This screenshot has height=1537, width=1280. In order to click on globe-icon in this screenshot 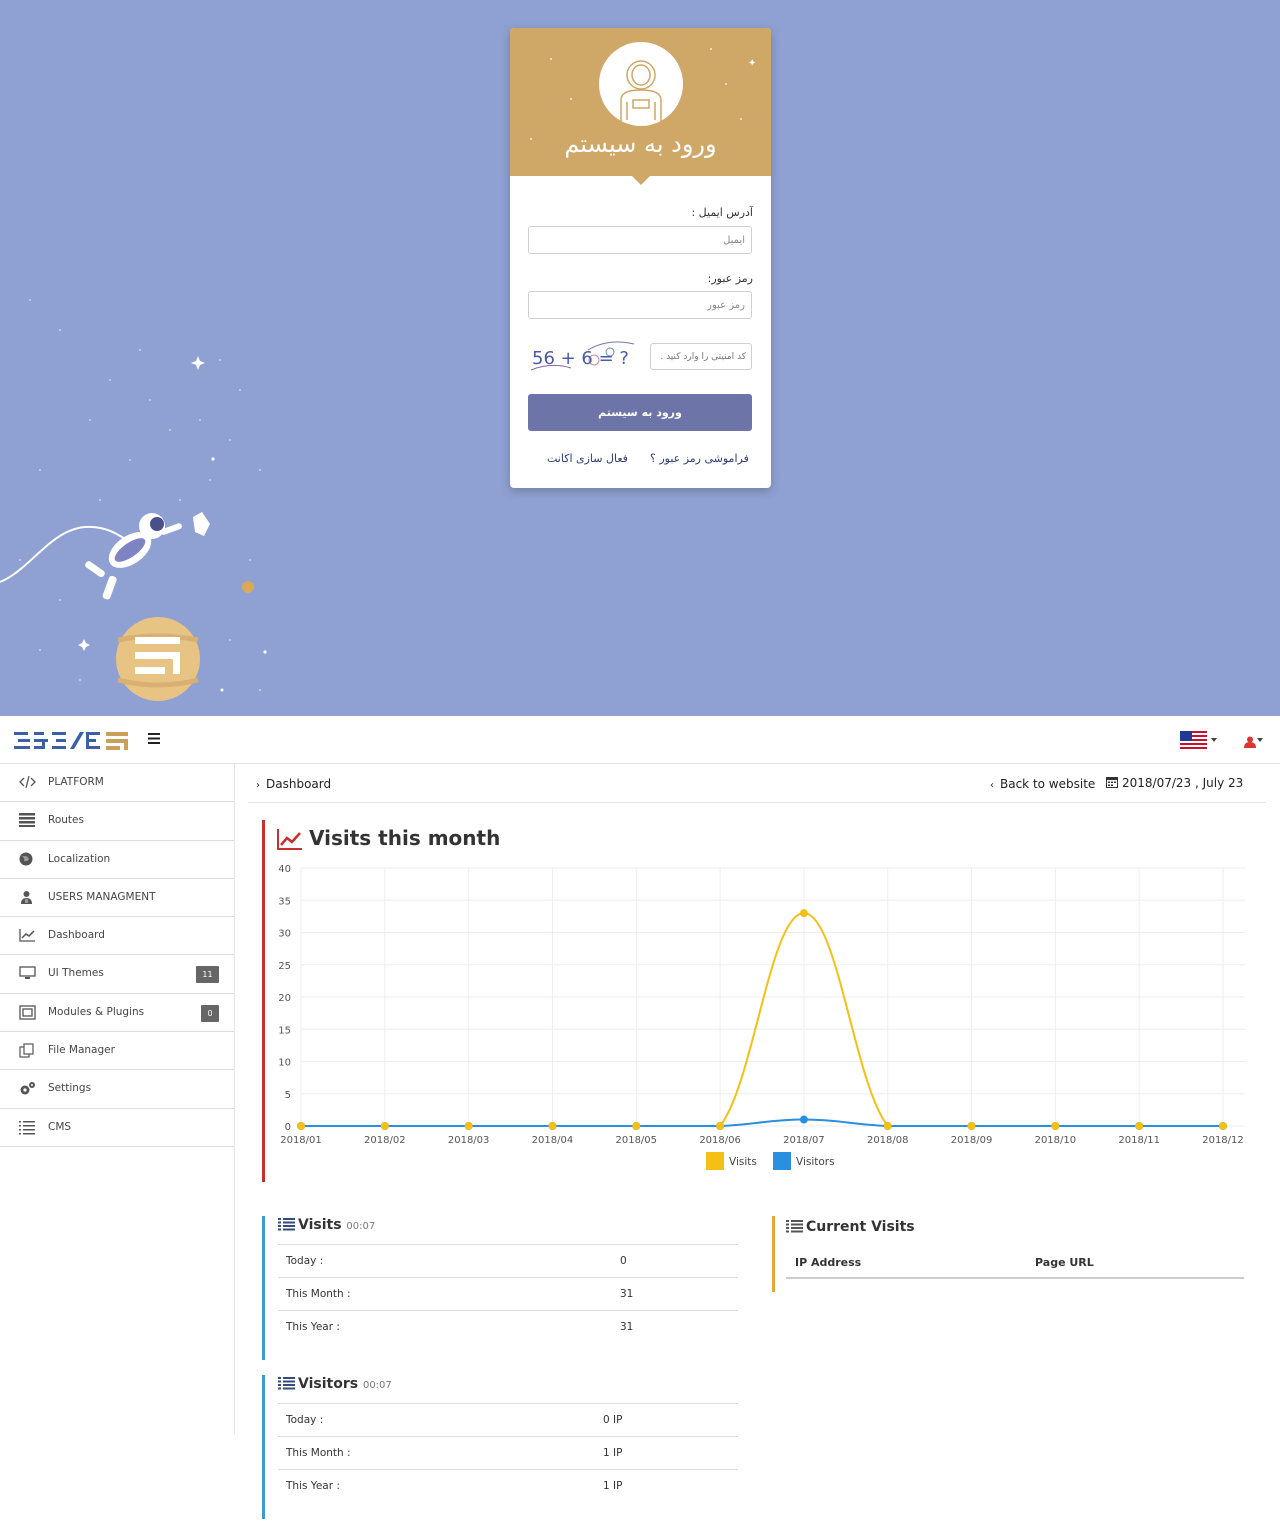, I will do `click(27, 860)`.